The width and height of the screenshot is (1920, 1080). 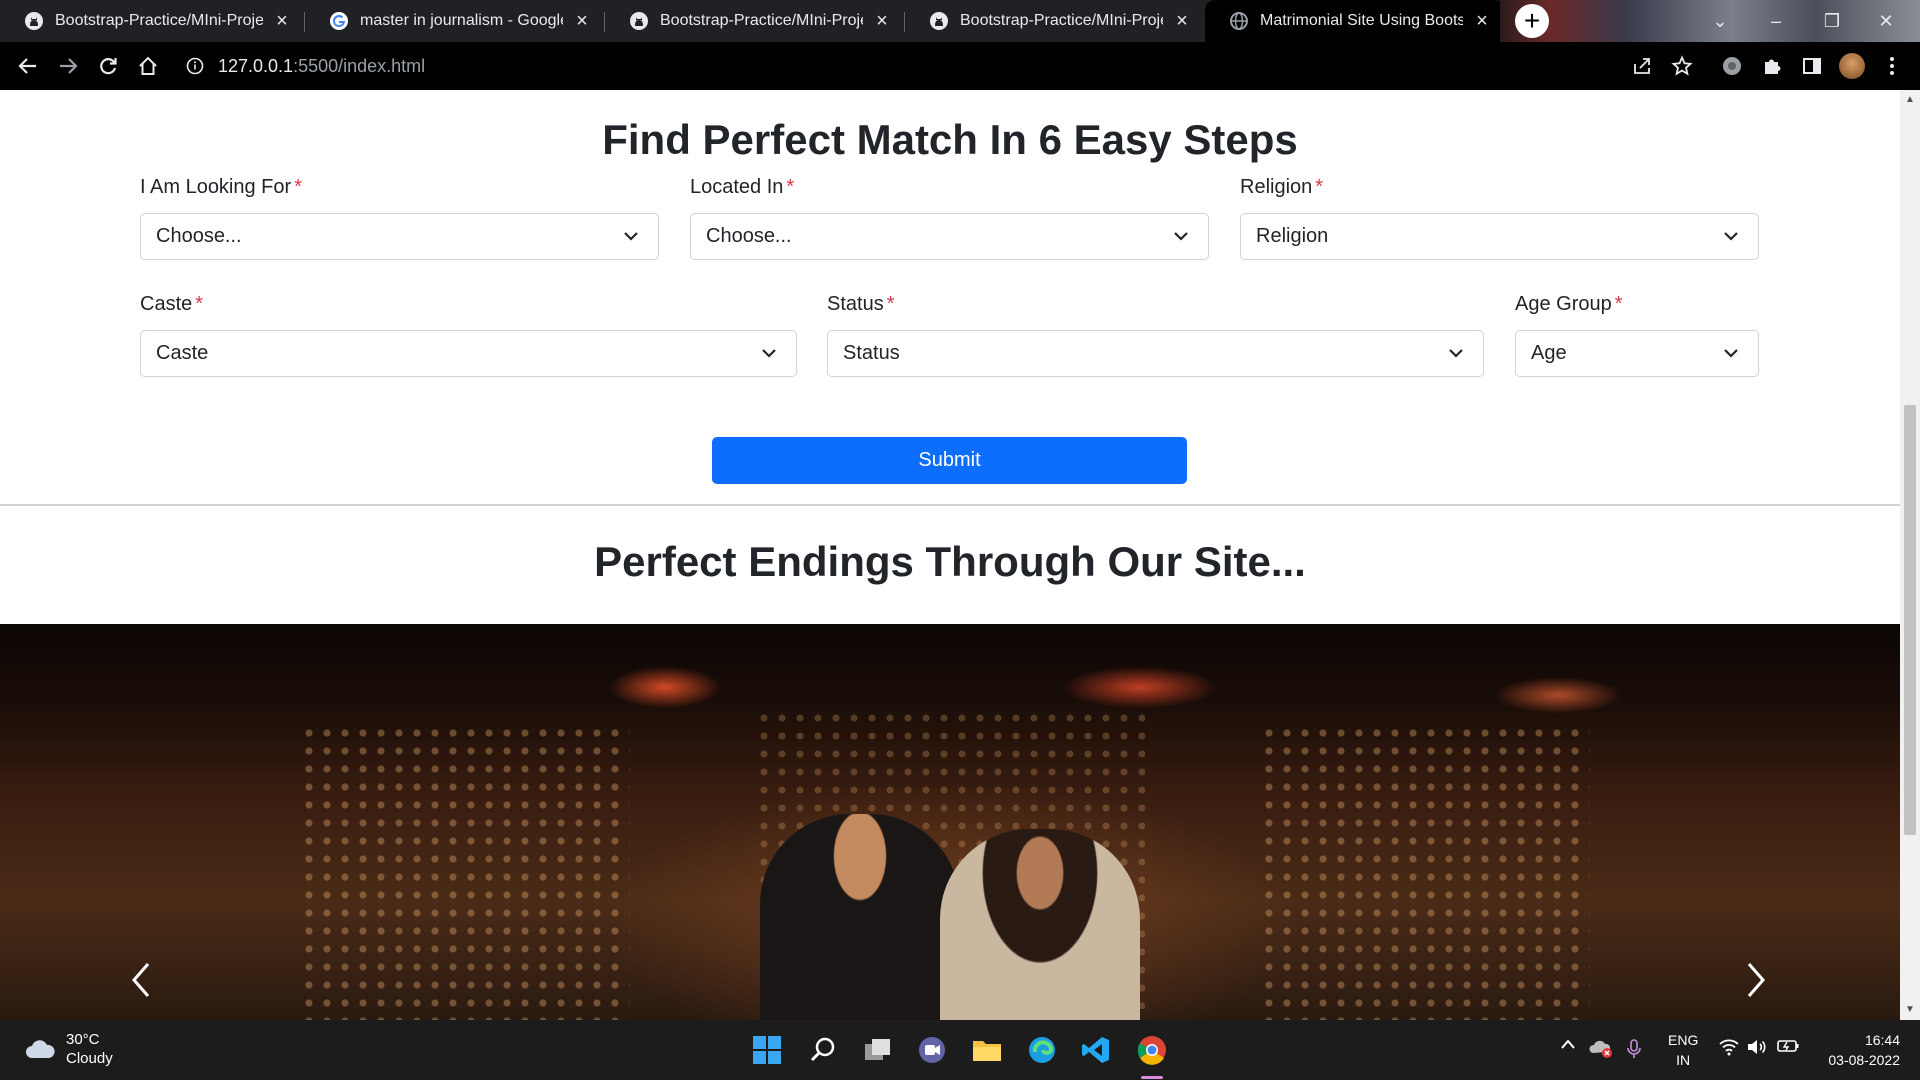 I want to click on age-group-select: Age, so click(x=1637, y=353).